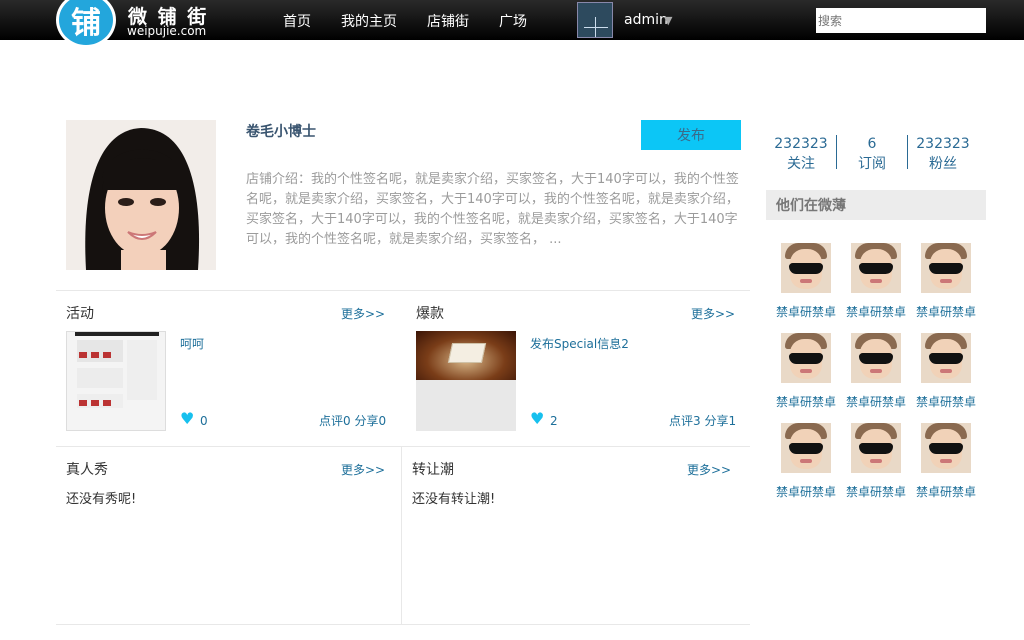  Describe the element at coordinates (430, 314) in the screenshot. I see `hot-section-title: 爆款` at that location.